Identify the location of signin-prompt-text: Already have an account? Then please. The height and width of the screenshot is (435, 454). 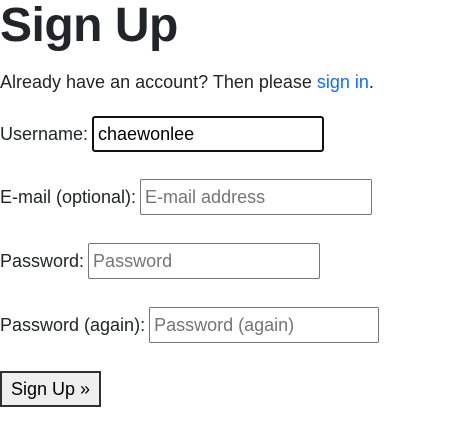
(158, 82).